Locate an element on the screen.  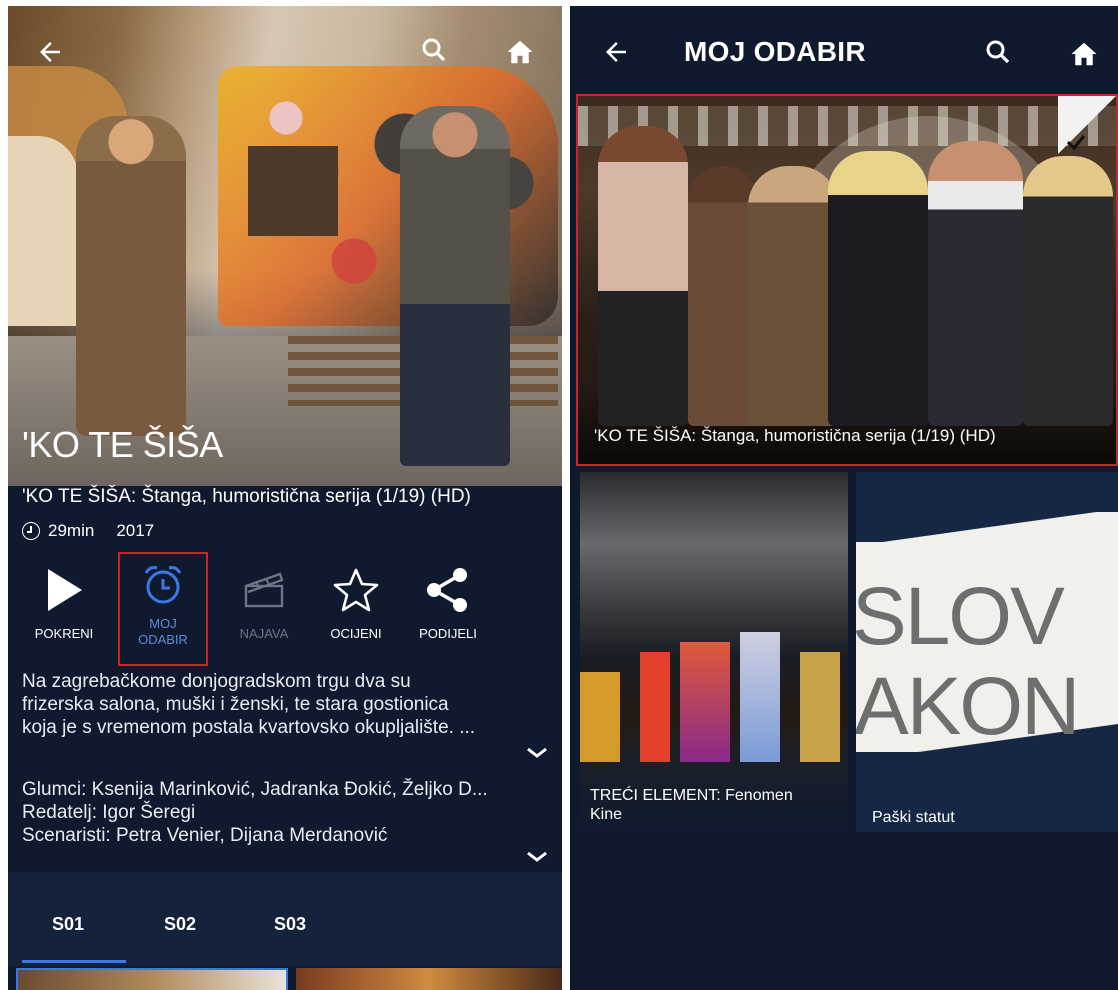
active-tab-indicator is located at coordinates (74, 961).